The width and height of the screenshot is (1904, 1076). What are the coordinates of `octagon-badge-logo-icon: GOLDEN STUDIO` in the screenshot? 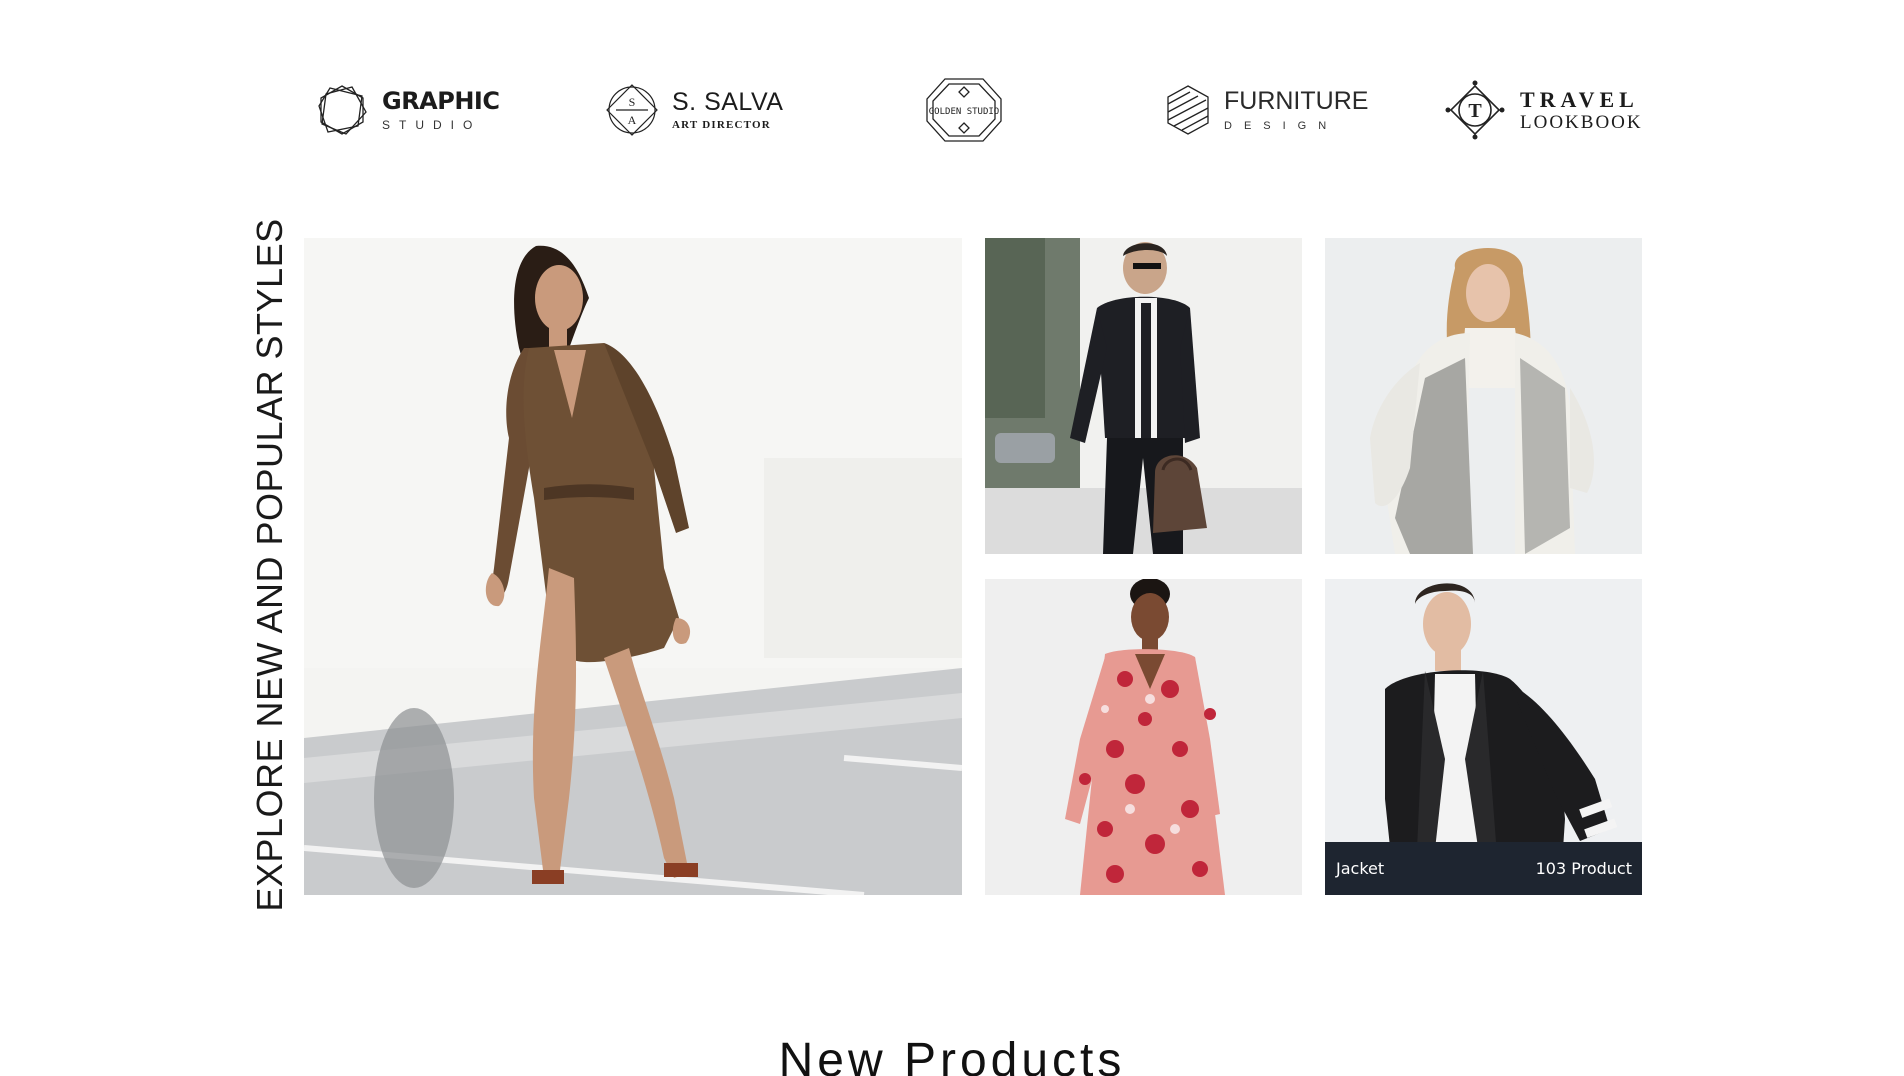 It's located at (964, 110).